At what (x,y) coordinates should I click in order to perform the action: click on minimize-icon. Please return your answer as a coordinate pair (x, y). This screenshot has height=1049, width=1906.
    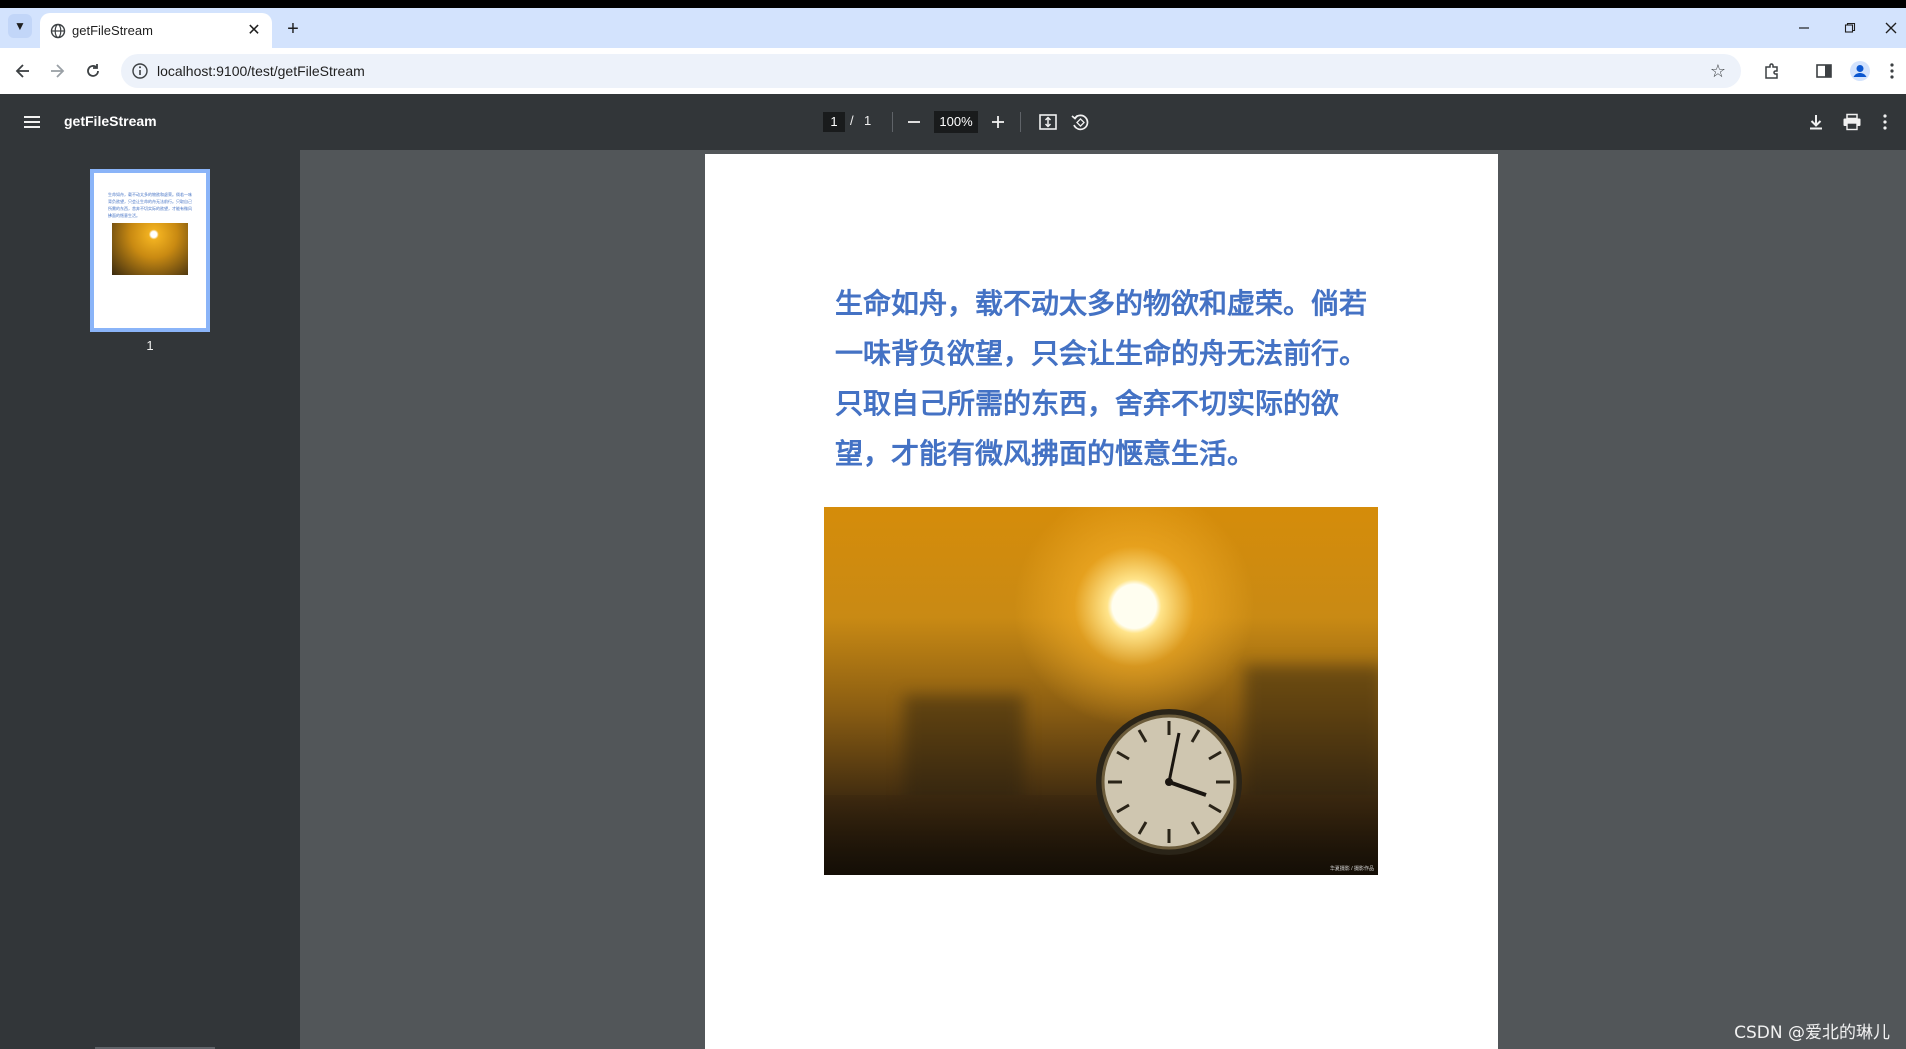
    Looking at the image, I should click on (1804, 28).